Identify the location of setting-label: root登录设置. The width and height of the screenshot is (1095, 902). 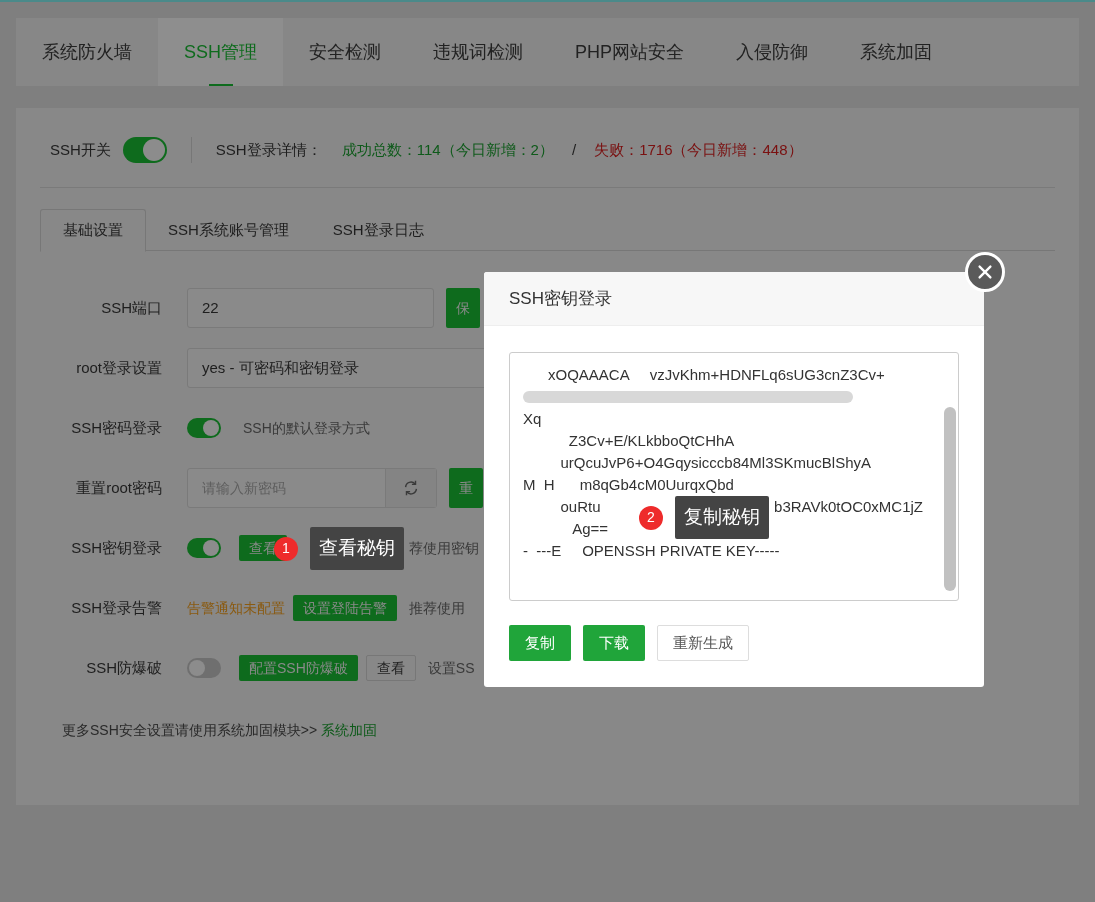
(118, 367).